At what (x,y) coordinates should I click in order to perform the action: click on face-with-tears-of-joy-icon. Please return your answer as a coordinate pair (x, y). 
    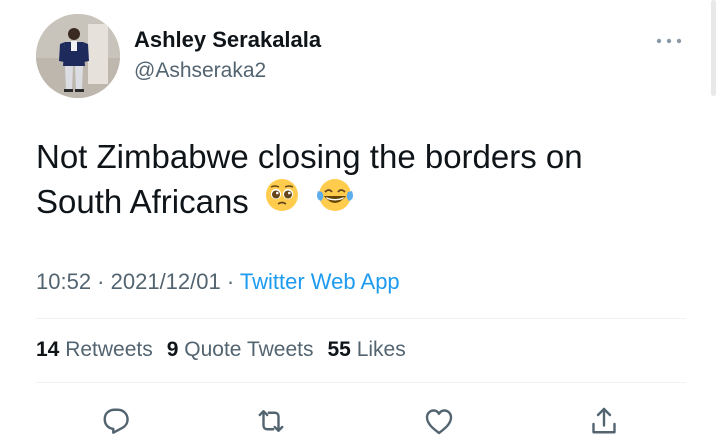
    Looking at the image, I should click on (335, 200).